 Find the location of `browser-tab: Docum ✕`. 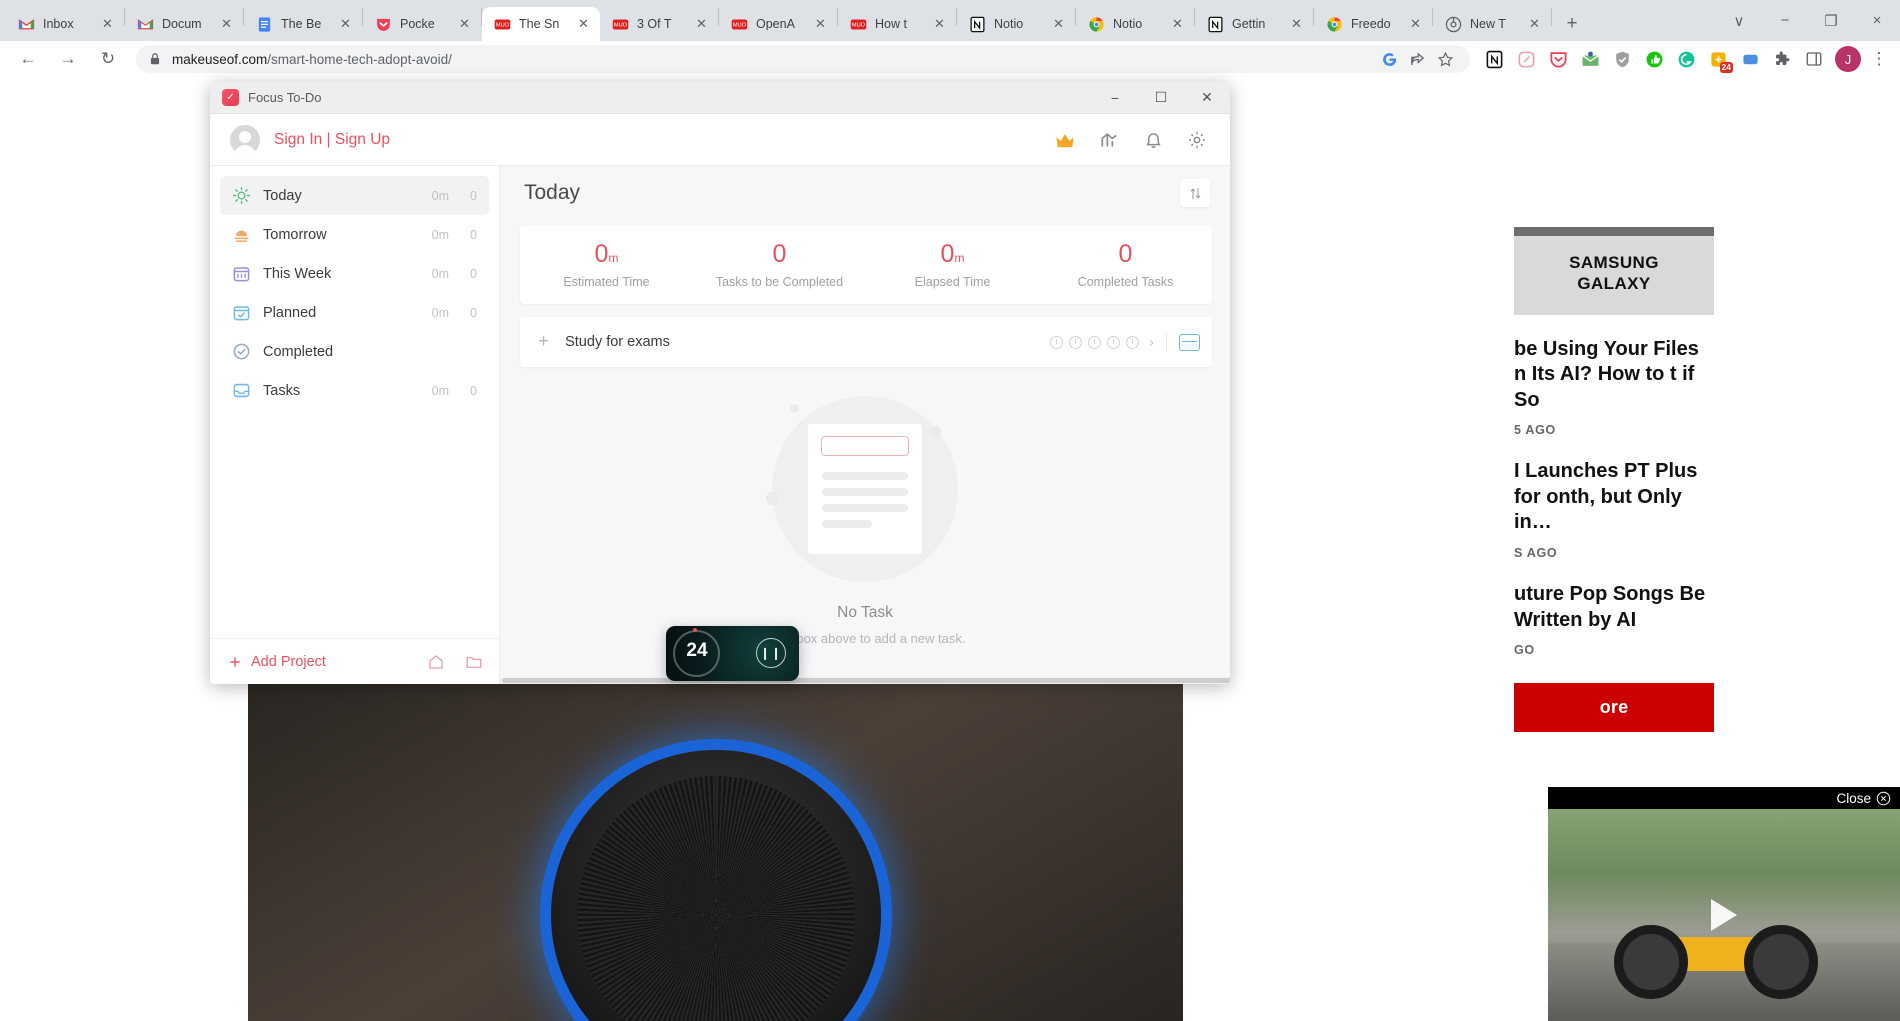

browser-tab: Docum ✕ is located at coordinates (184, 24).